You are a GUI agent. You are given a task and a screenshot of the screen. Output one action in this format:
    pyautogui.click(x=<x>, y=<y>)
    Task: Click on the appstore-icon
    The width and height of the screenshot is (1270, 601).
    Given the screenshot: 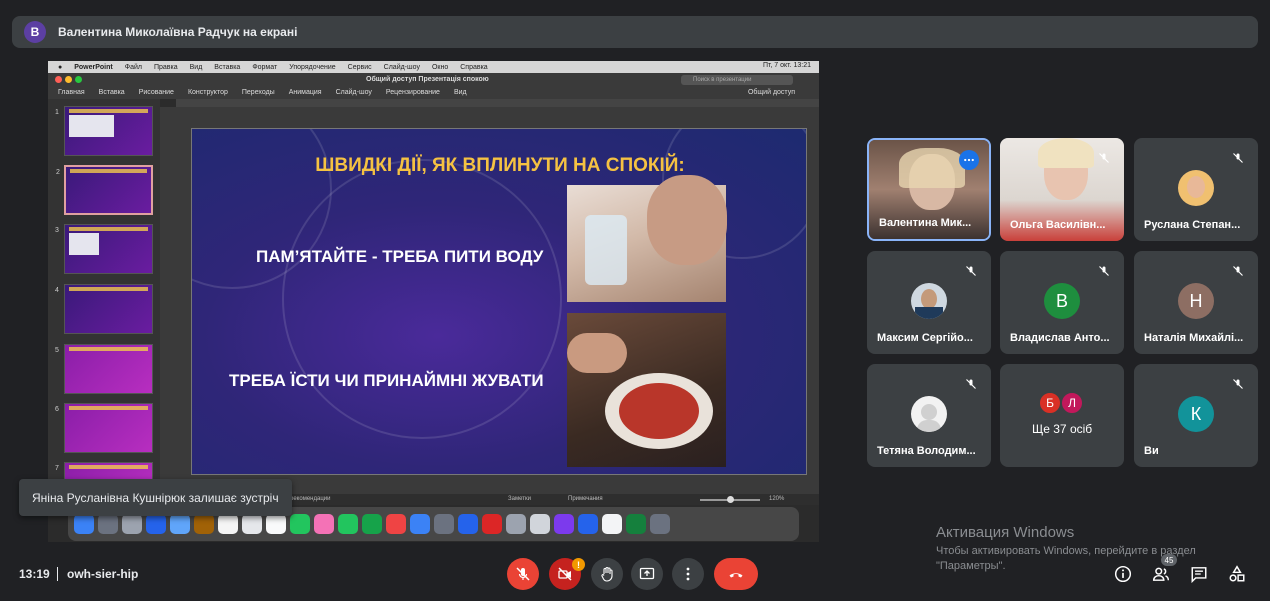 What is the action you would take?
    pyautogui.click(x=420, y=524)
    